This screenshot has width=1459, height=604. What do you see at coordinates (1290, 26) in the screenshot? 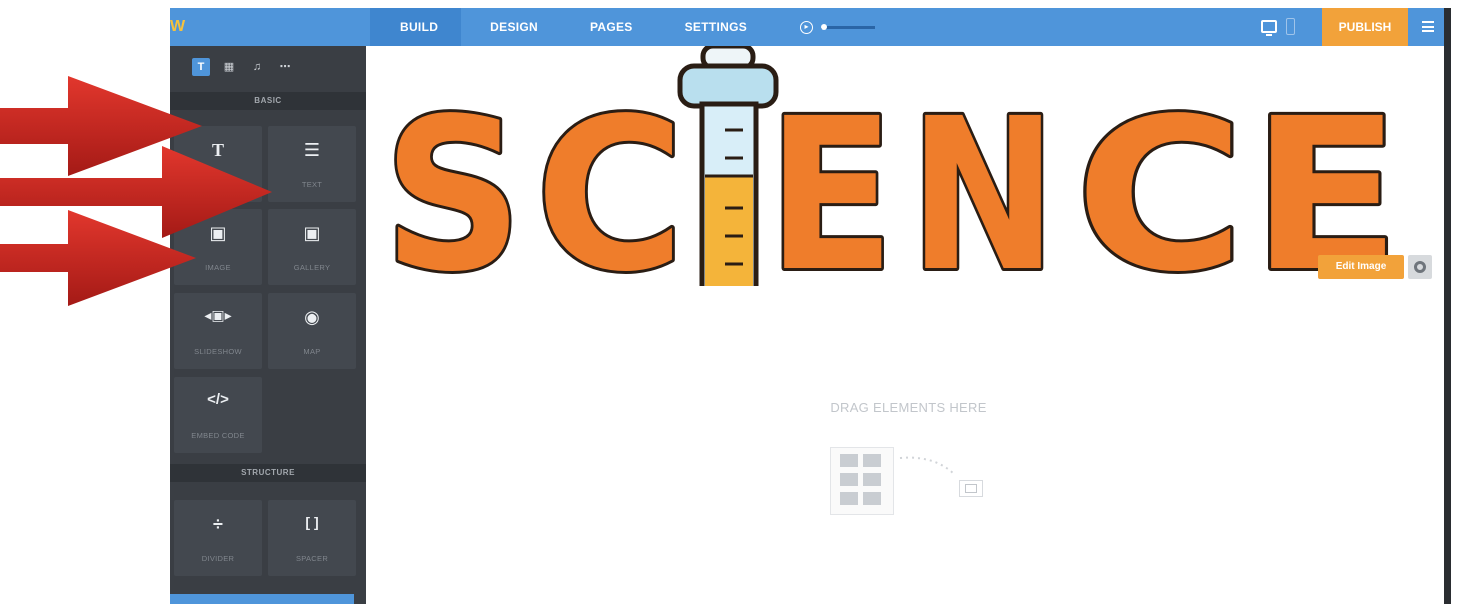
I see `mobile-view-icon` at bounding box center [1290, 26].